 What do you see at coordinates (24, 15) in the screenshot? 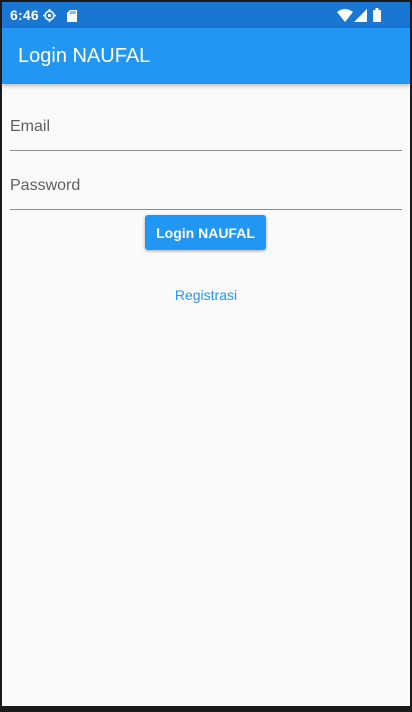
I see `status-time: 6:46` at bounding box center [24, 15].